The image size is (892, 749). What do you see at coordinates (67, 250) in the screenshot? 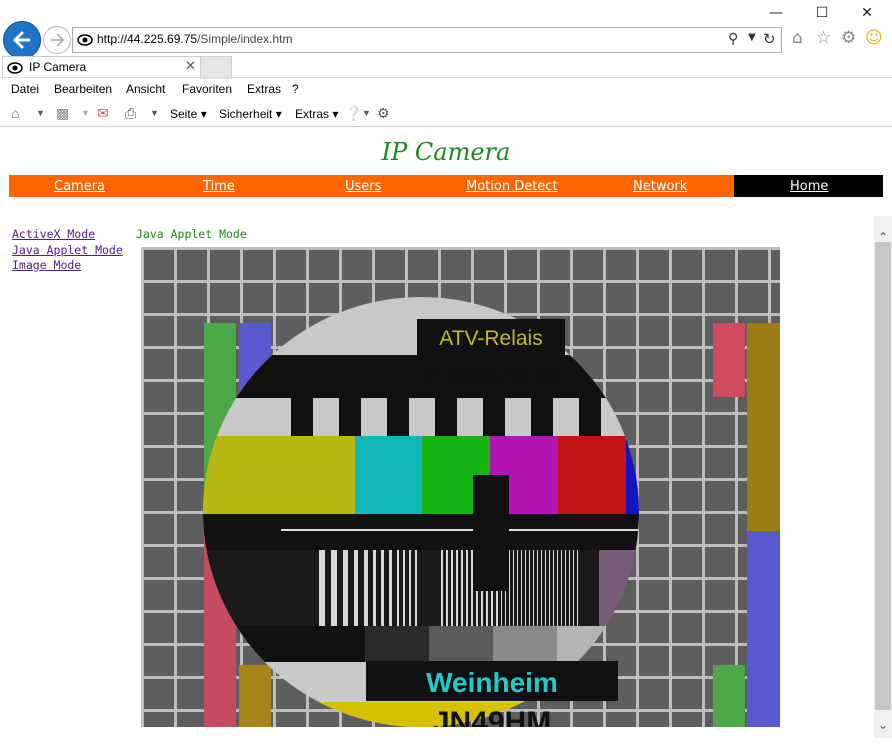
I see `java-applet-mode-link: Java Applet Mode` at bounding box center [67, 250].